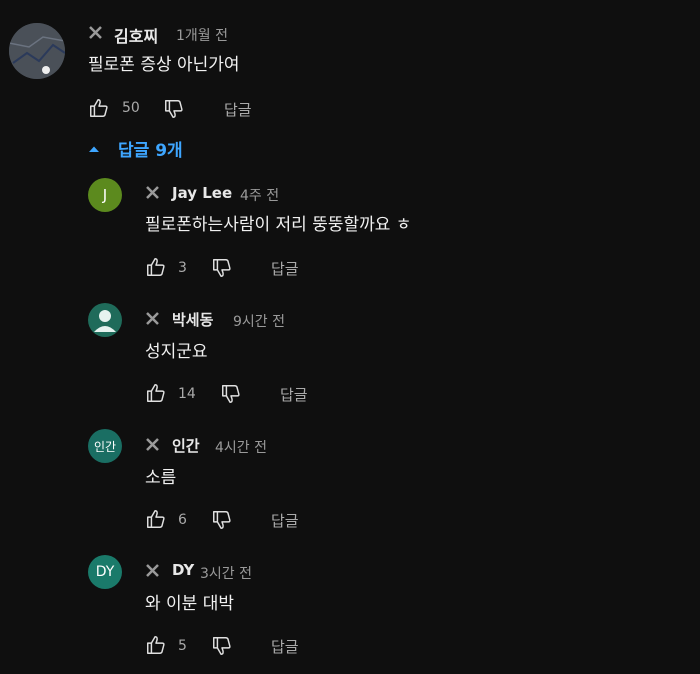 The width and height of the screenshot is (700, 674). I want to click on like-count: 50, so click(131, 108).